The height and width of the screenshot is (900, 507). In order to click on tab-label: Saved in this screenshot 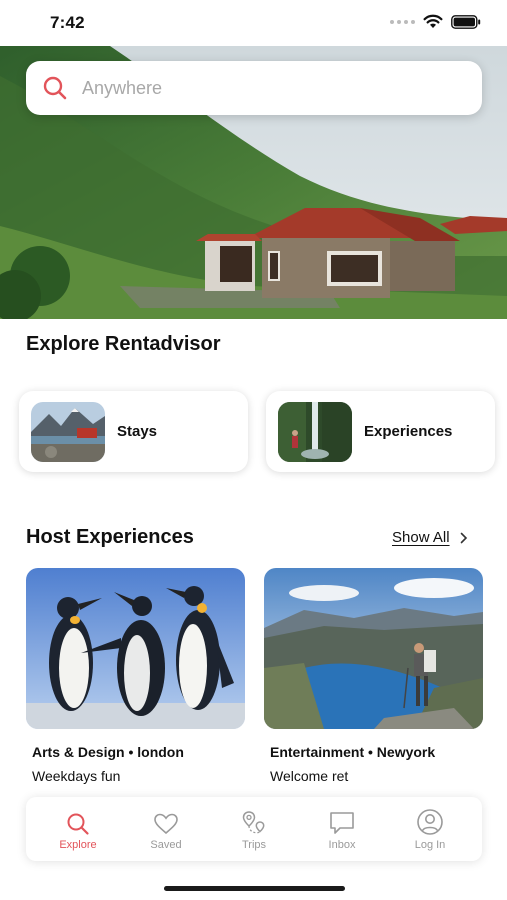, I will do `click(166, 844)`.